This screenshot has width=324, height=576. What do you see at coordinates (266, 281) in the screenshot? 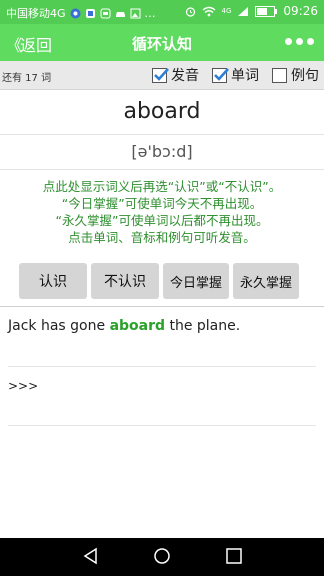
I see `master-forever-button: 永久掌握` at bounding box center [266, 281].